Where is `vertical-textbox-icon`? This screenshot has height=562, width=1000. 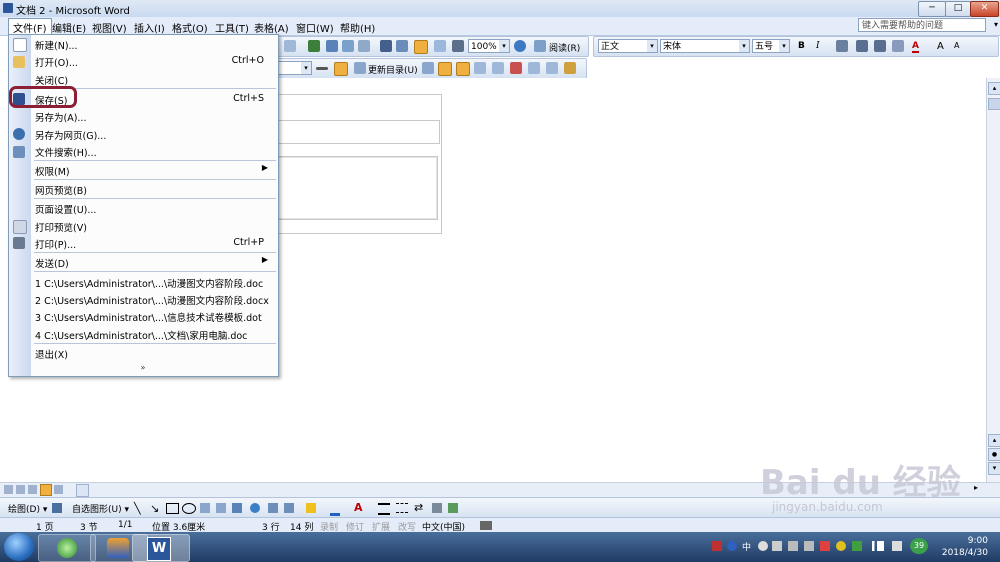 vertical-textbox-icon is located at coordinates (221, 508).